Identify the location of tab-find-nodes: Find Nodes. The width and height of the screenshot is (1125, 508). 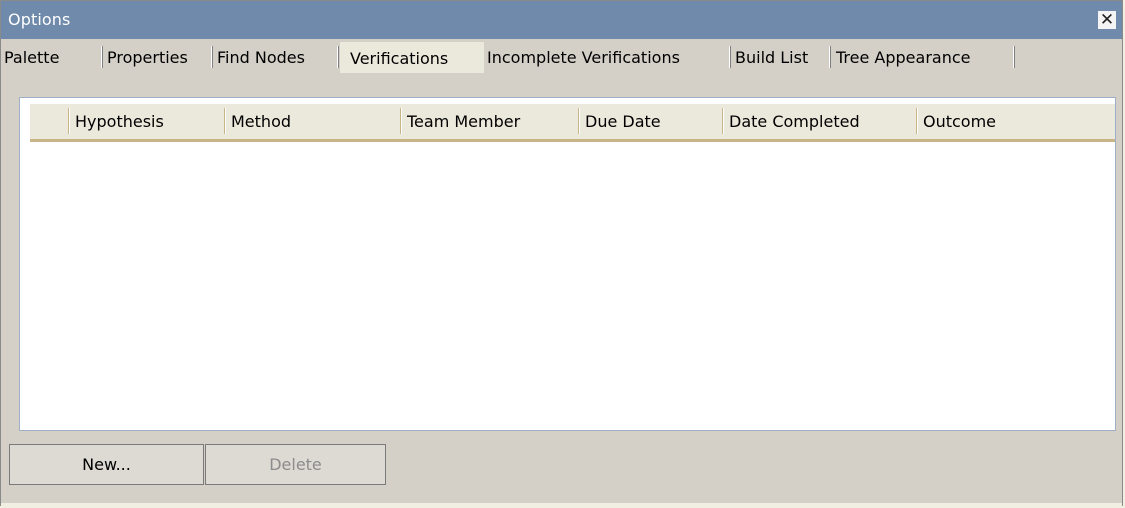
(277, 57).